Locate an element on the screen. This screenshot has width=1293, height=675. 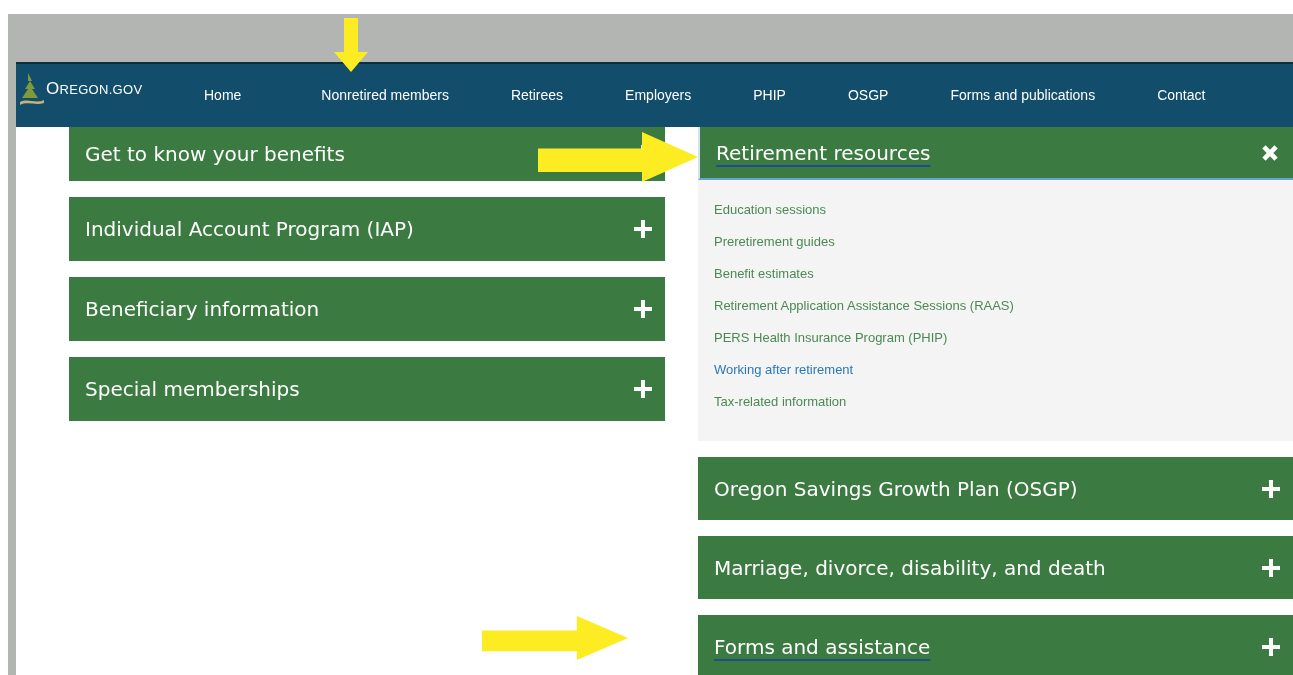
logo-text: OREGON.GOV is located at coordinates (94, 88).